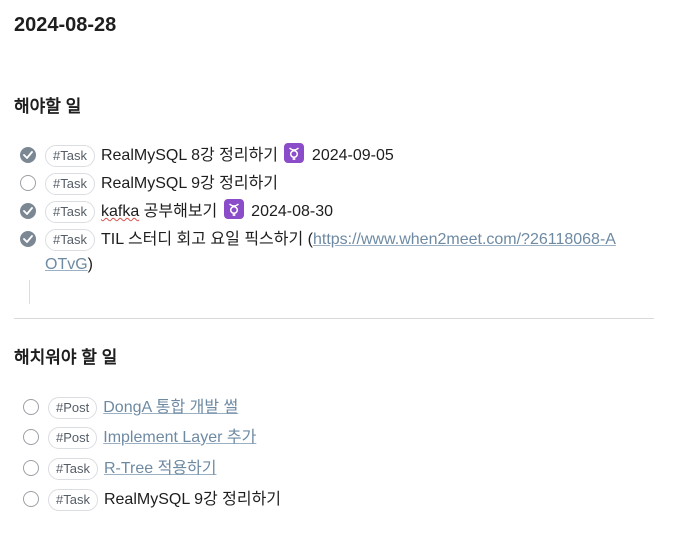 This screenshot has width=674, height=539. I want to click on task-text: RealMySQL 8강 정리하기 2024-09-05, so click(247, 155).